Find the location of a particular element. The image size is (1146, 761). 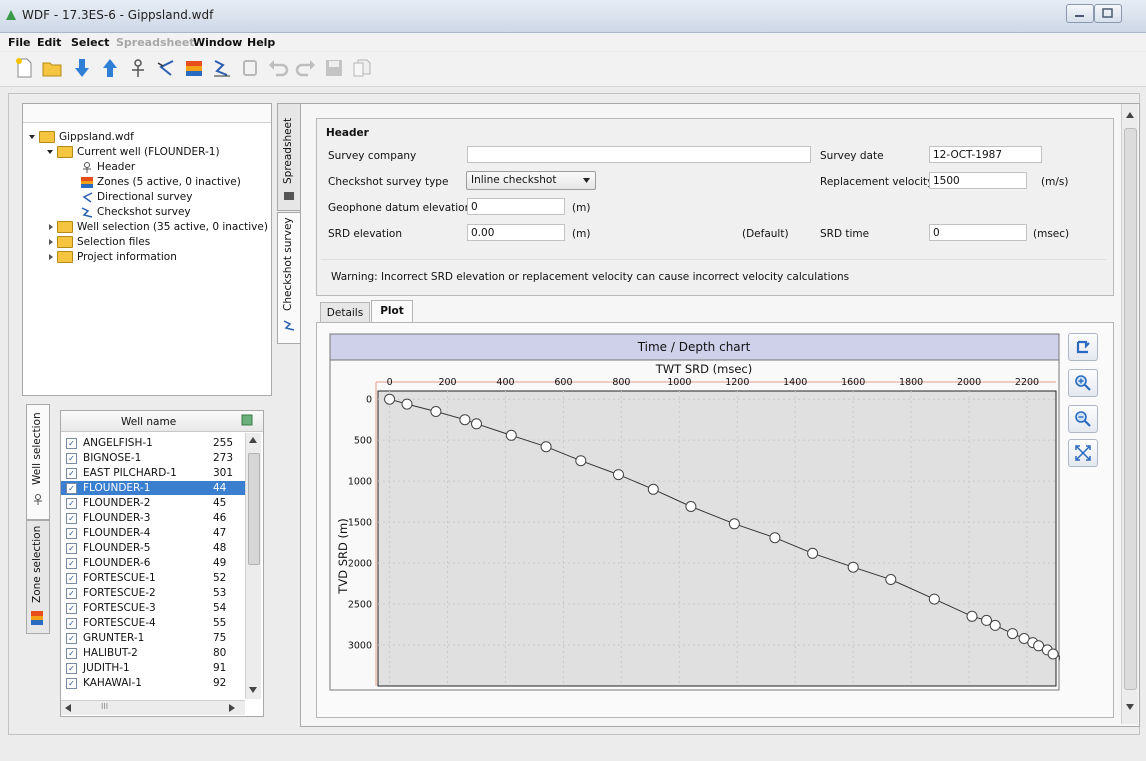

table-row: ✓ ANGELFISH-1 255 is located at coordinates (156, 443).